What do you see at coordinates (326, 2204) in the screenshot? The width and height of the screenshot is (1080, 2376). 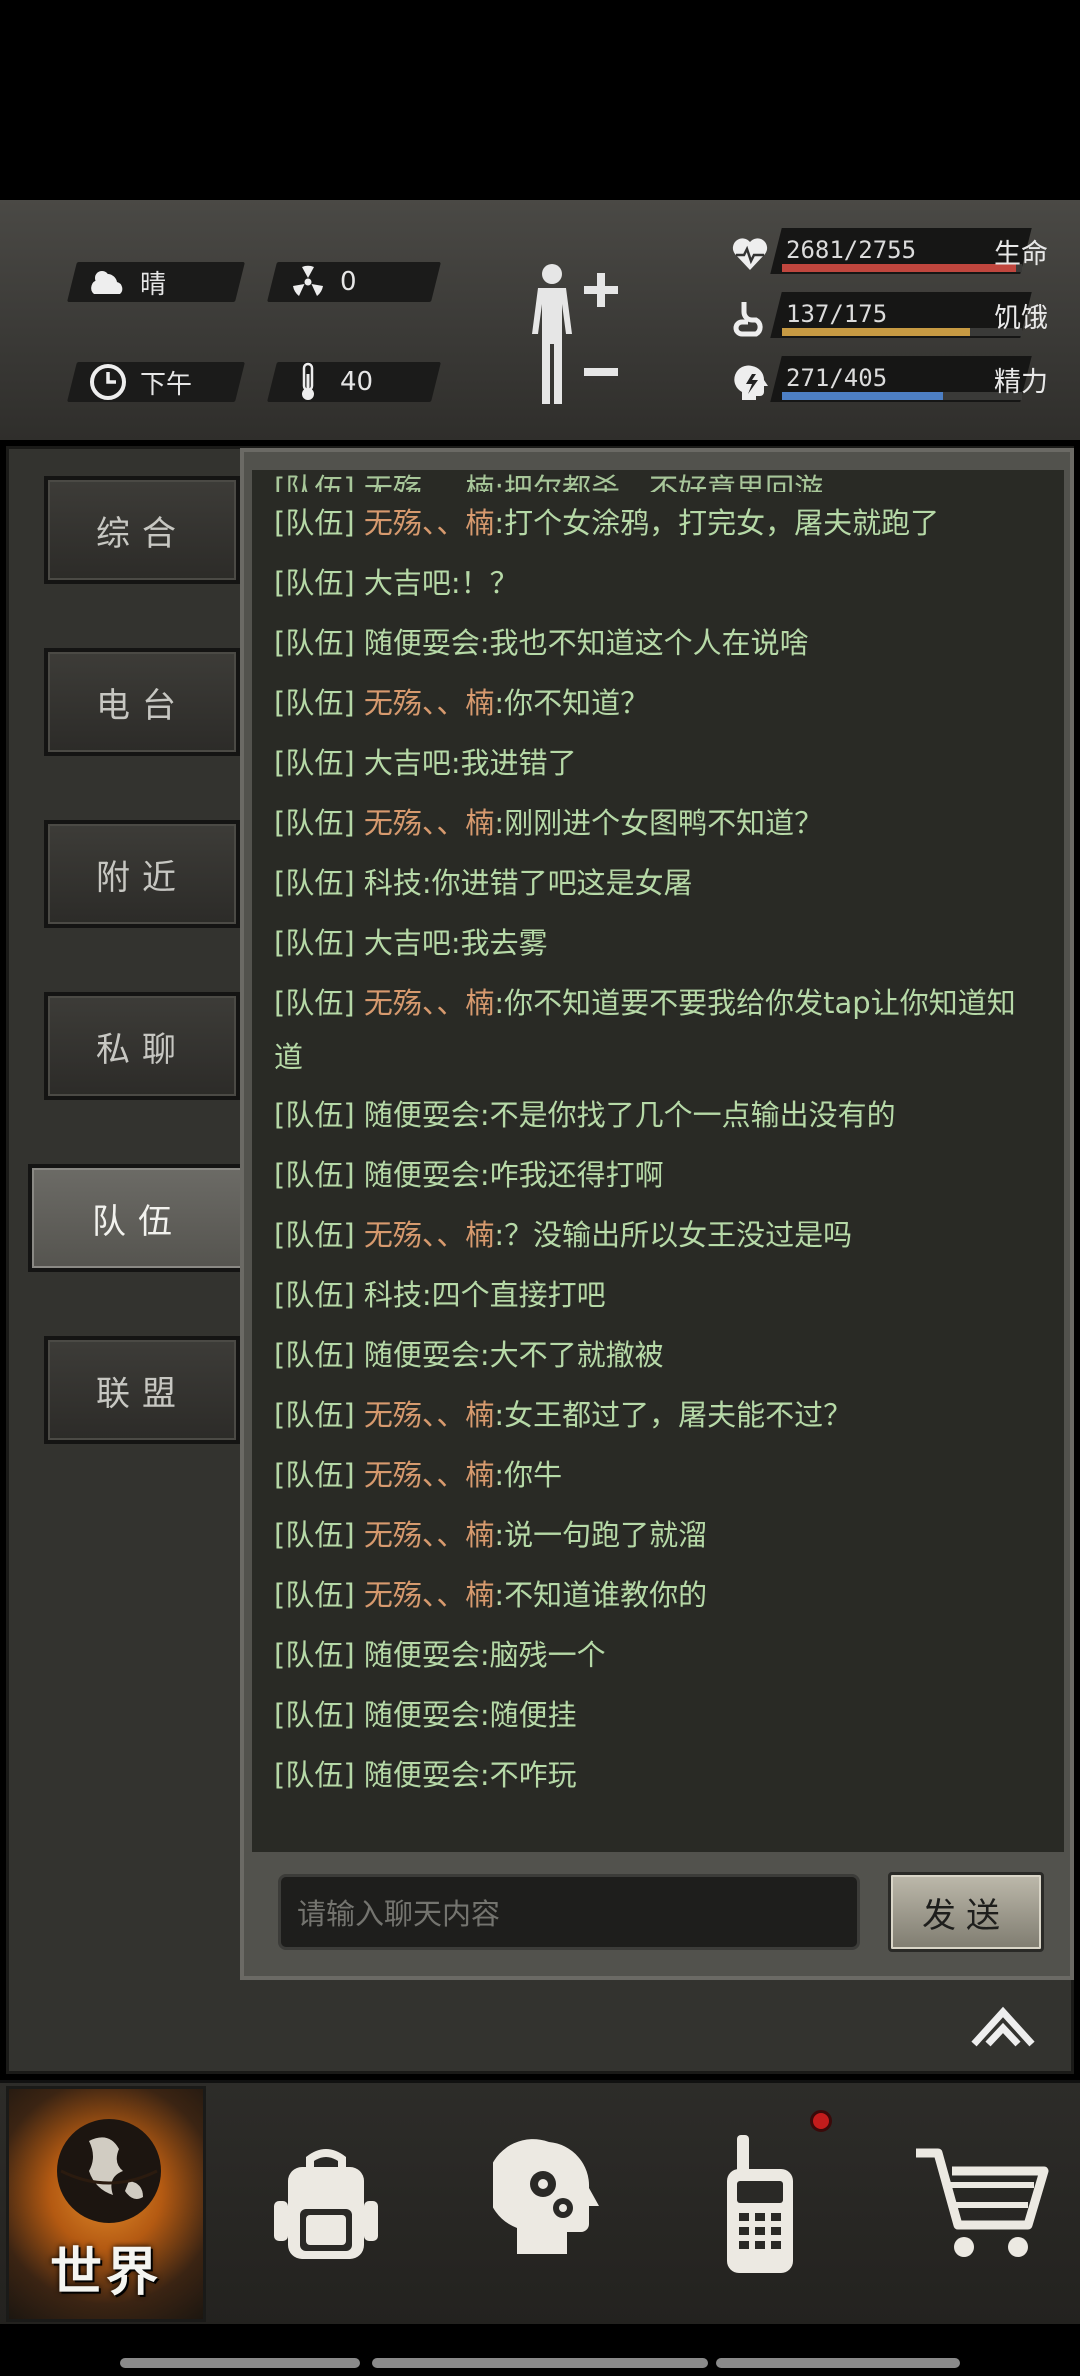 I see `nav-backpack` at bounding box center [326, 2204].